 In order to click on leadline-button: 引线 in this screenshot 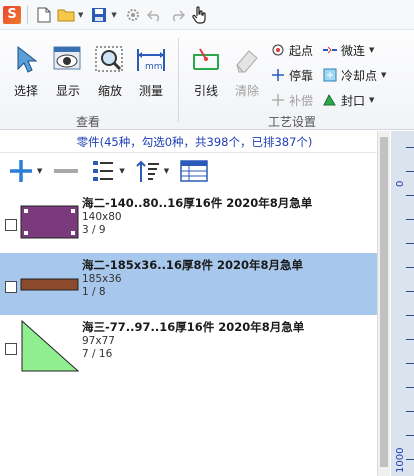, I will do `click(206, 71)`.